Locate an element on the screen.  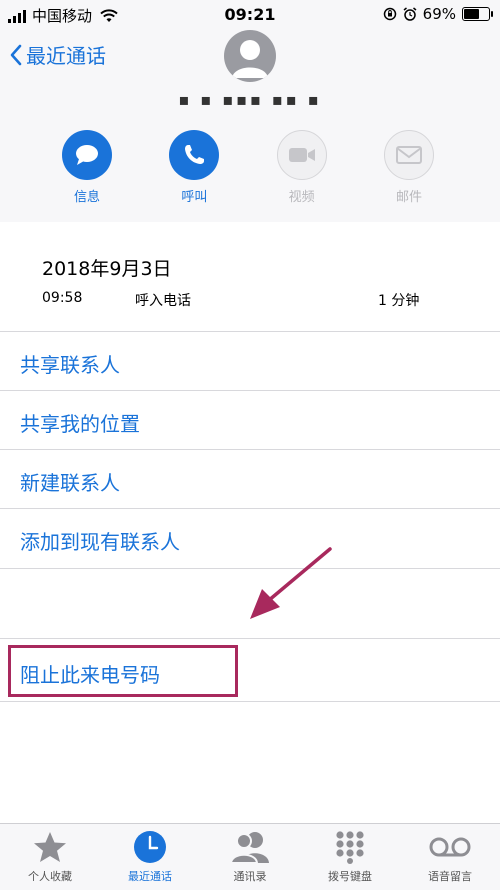
person-icon is located at coordinates (250, 59).